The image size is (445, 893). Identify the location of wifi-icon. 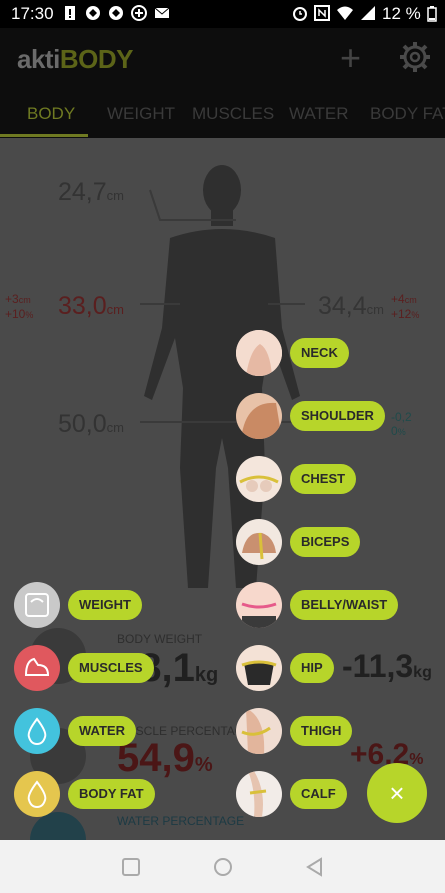
(345, 15).